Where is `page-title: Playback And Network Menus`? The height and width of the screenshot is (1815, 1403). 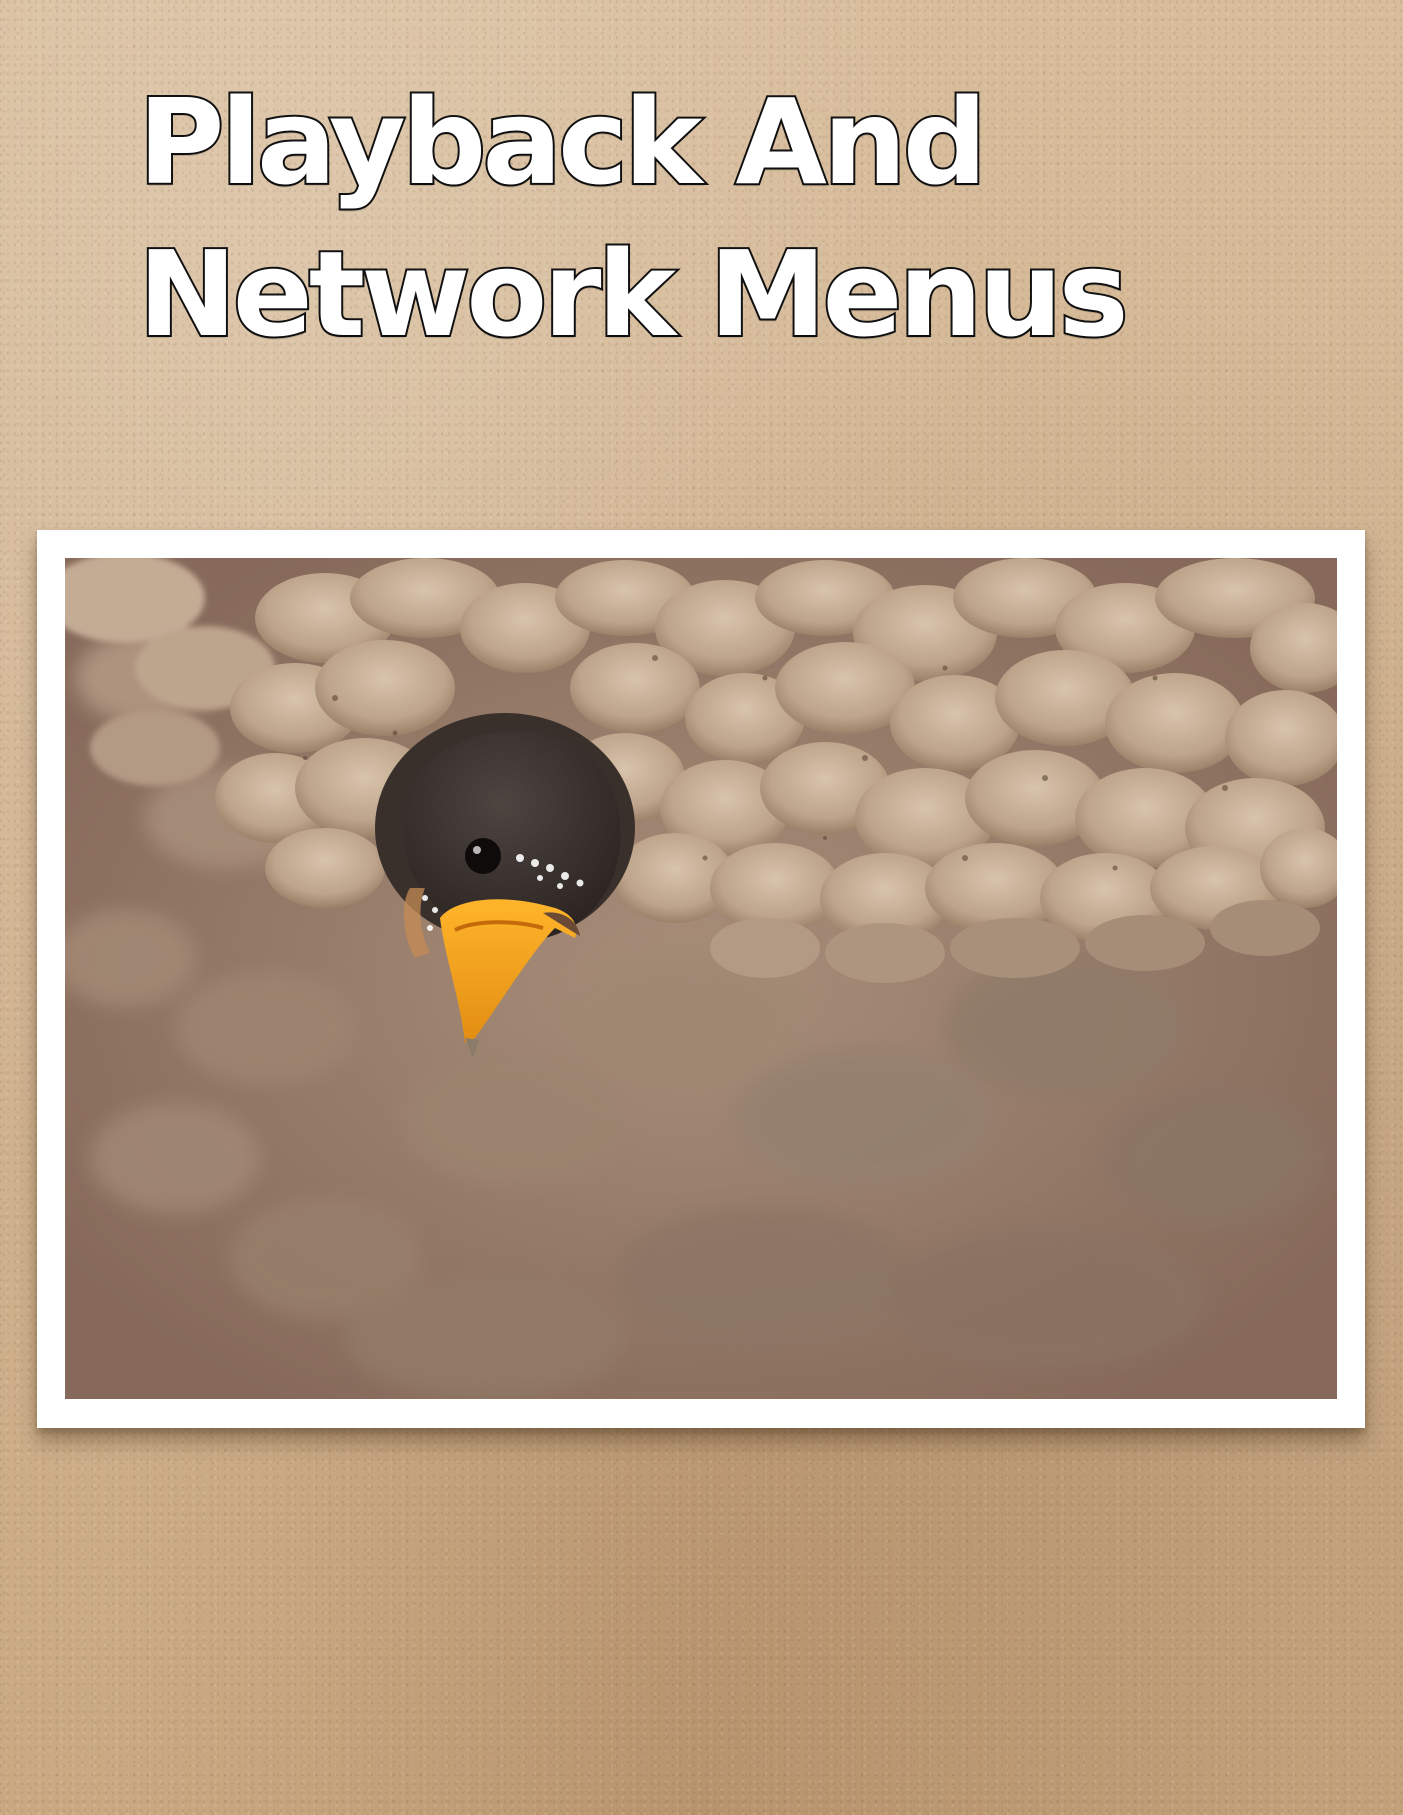 page-title: Playback And Network Menus is located at coordinates (633, 218).